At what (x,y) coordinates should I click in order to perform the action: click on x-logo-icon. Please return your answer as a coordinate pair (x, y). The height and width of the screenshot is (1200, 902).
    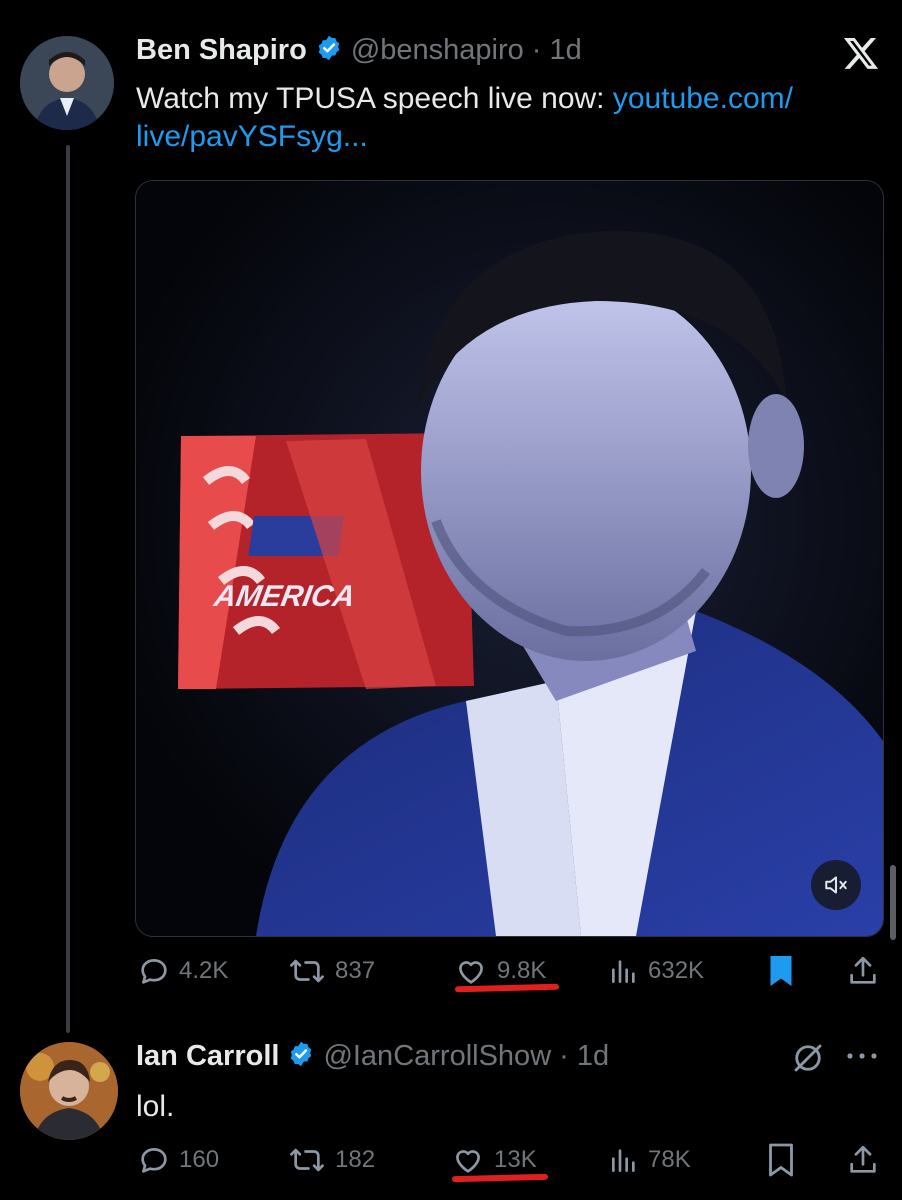
    Looking at the image, I should click on (861, 53).